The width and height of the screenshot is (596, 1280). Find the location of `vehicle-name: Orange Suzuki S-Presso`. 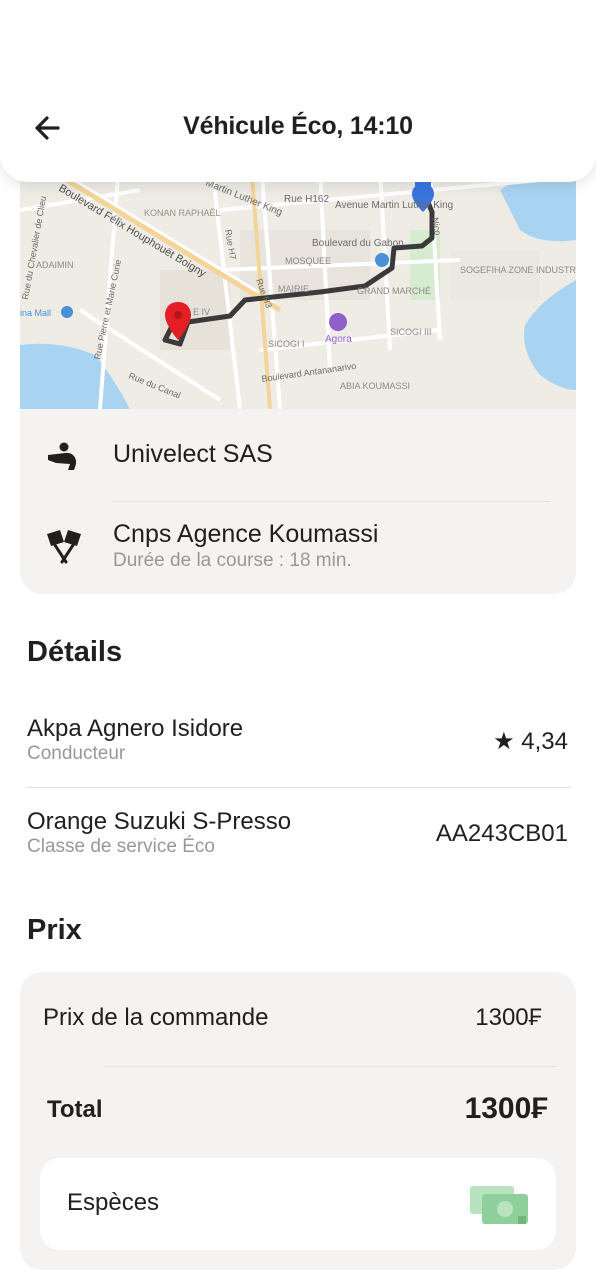

vehicle-name: Orange Suzuki S-Presso is located at coordinates (159, 821).